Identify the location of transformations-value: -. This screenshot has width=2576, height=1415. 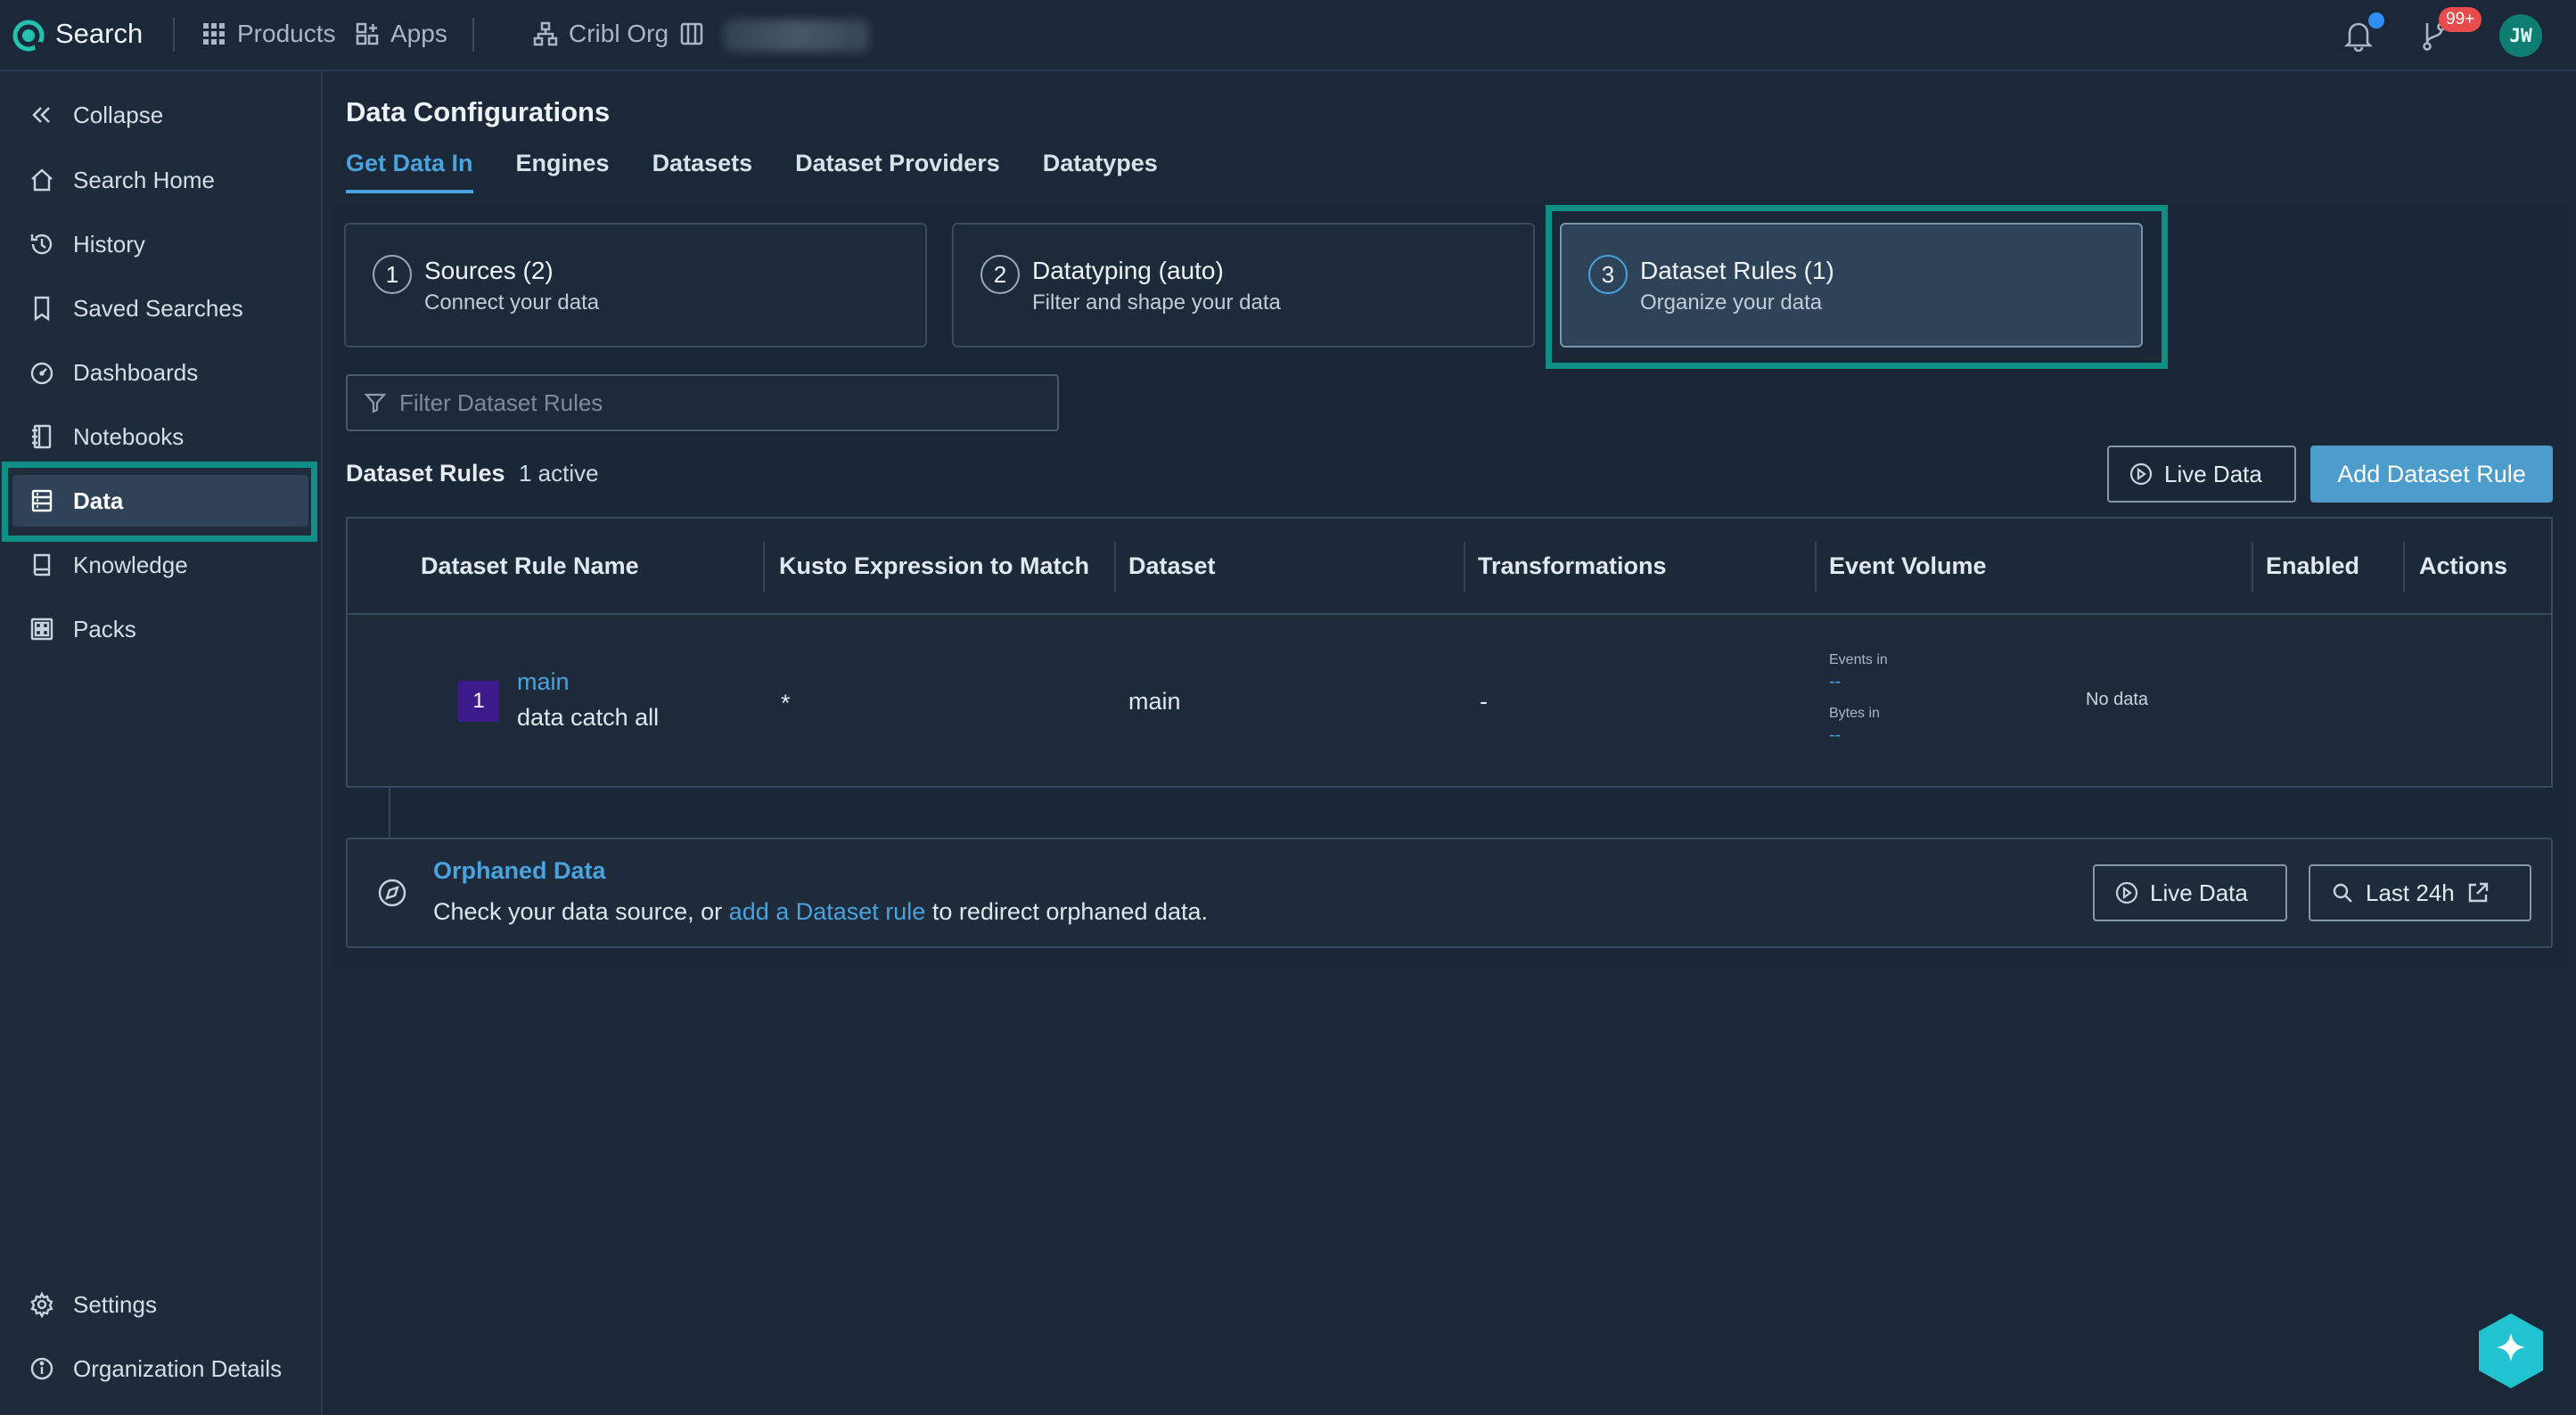
(1484, 702).